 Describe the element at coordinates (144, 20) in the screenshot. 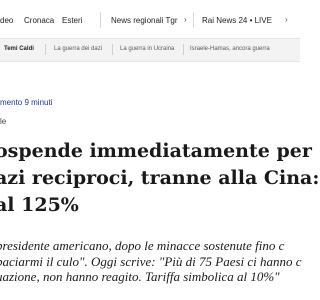

I see `nav-item-news-regionali: News regionali Tgr` at that location.